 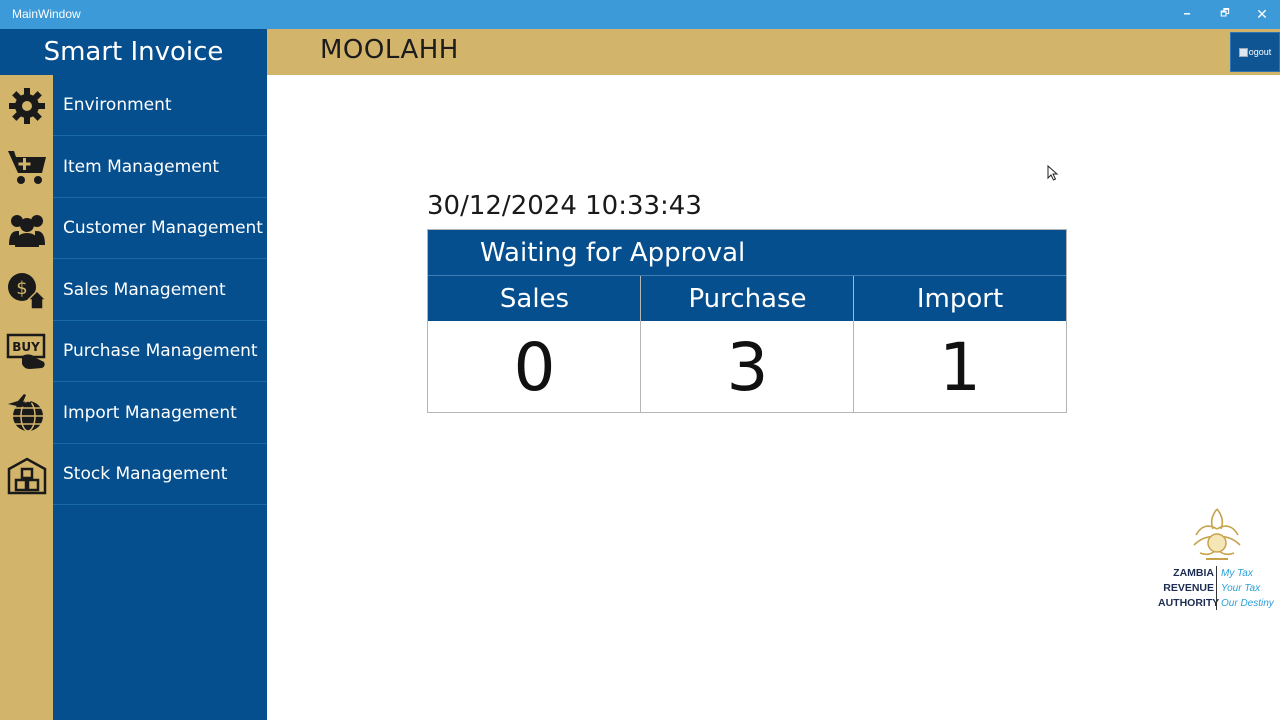 I want to click on logout-button: ogout, so click(x=1255, y=52).